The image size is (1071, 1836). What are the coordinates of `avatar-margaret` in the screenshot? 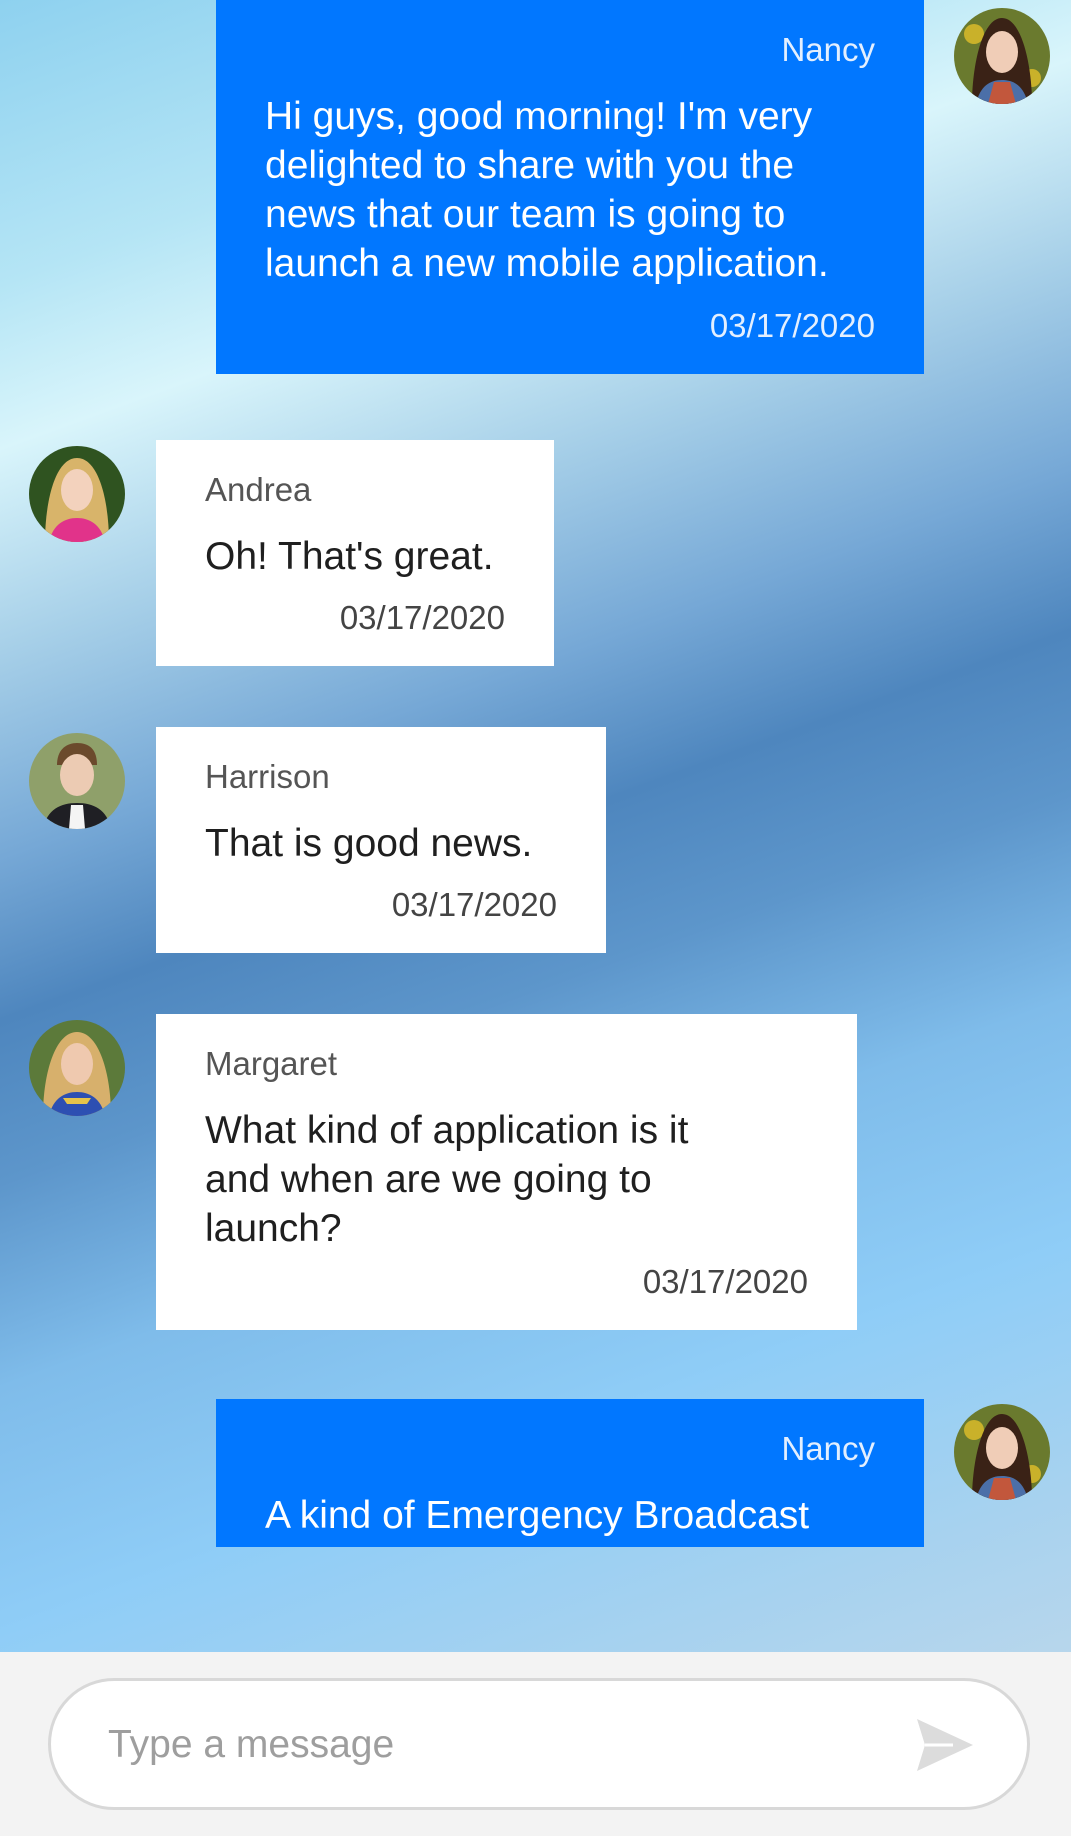 It's located at (77, 1068).